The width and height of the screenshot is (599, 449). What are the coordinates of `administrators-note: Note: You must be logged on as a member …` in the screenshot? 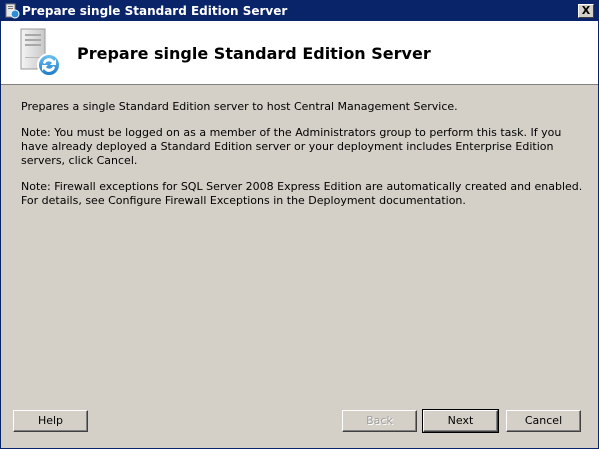 It's located at (291, 146).